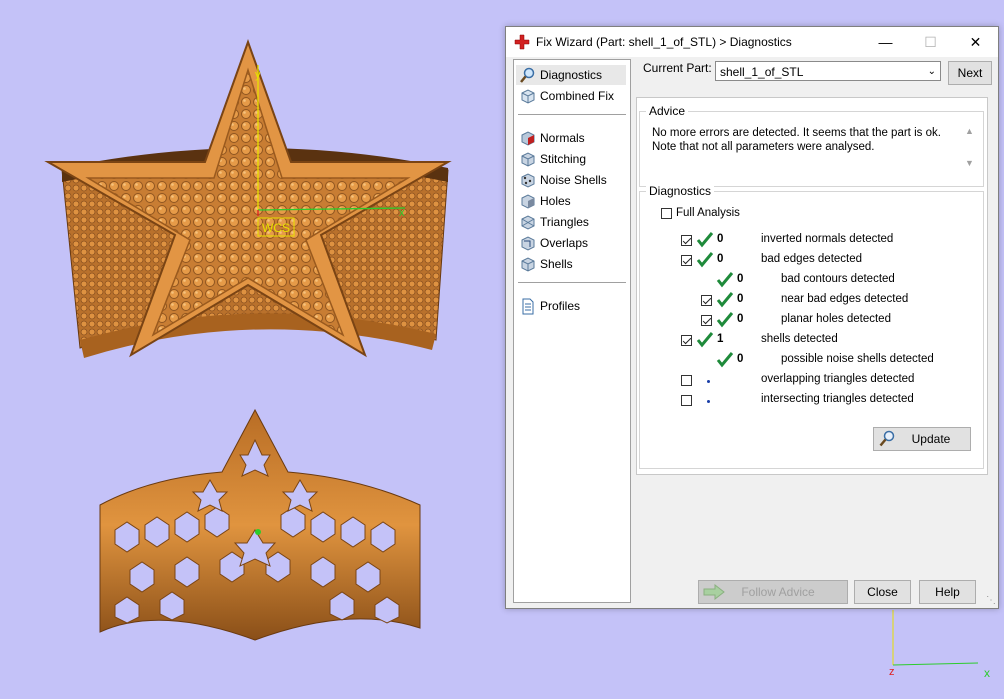  Describe the element at coordinates (260, 524) in the screenshot. I see `lattice-ring-model` at that location.